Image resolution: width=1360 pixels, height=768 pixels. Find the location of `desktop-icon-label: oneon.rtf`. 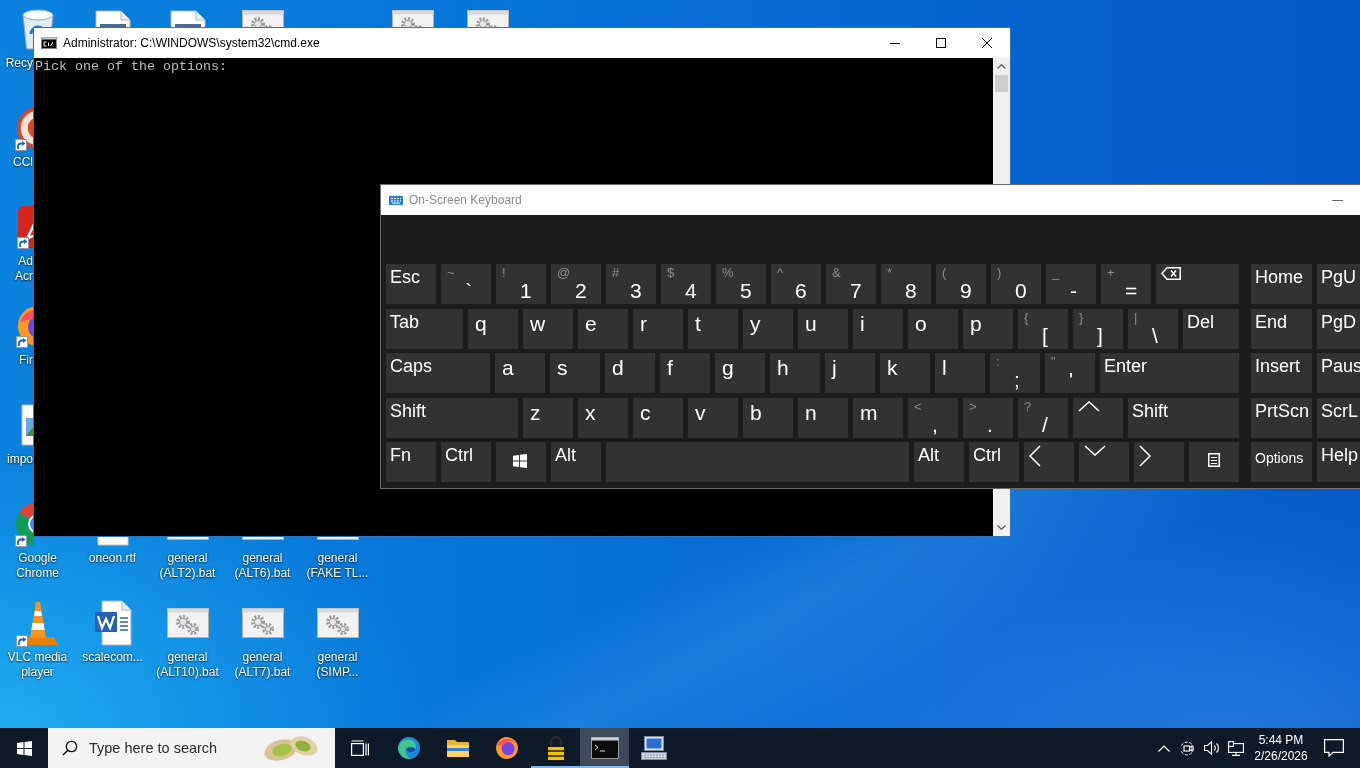

desktop-icon-label: oneon.rtf is located at coordinates (112, 558).